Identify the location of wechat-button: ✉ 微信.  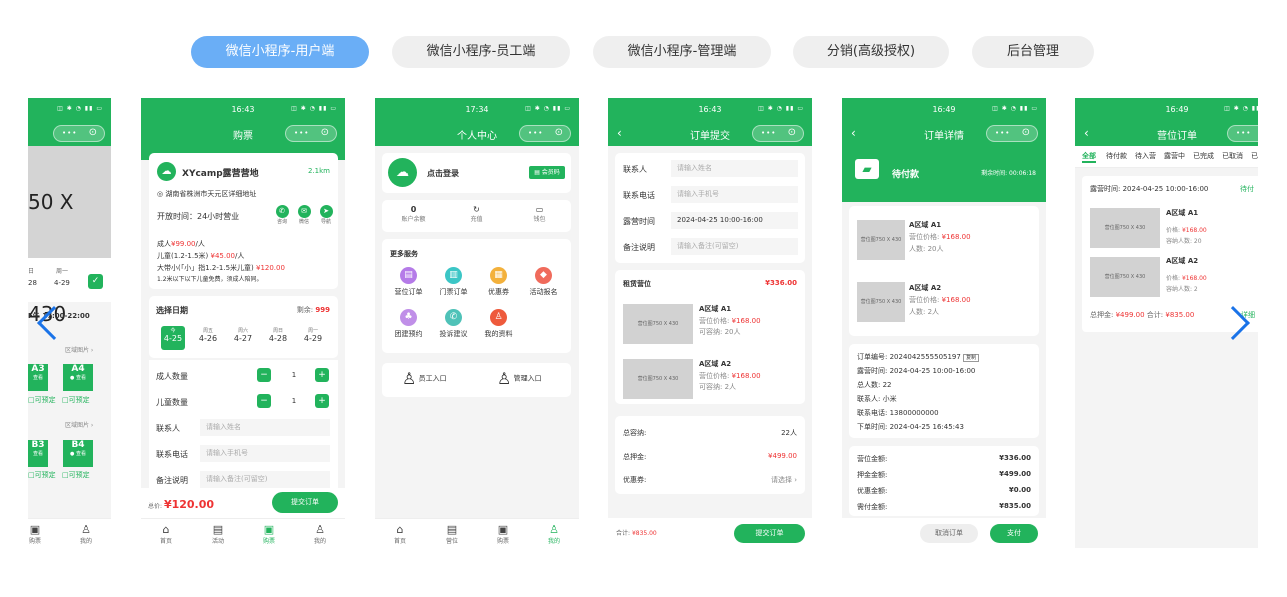
(304, 215).